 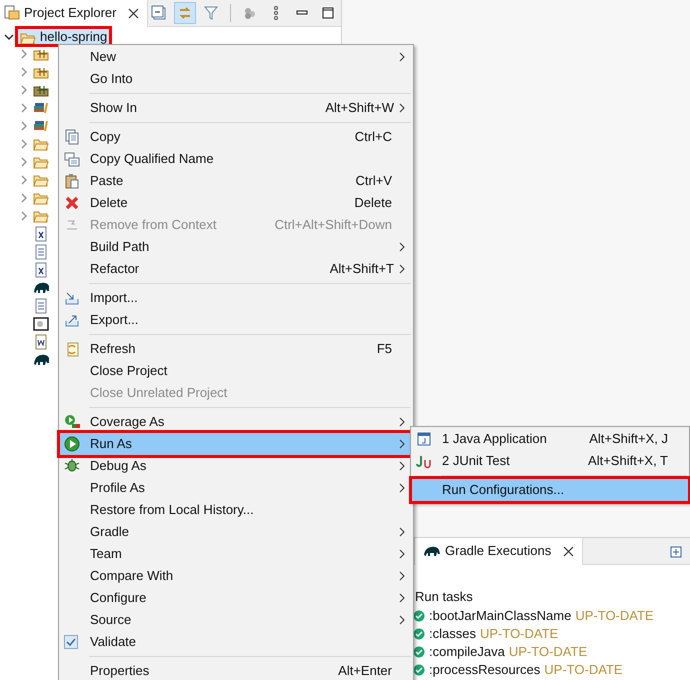 What do you see at coordinates (70, 13) in the screenshot?
I see `view-title: Project Explorer` at bounding box center [70, 13].